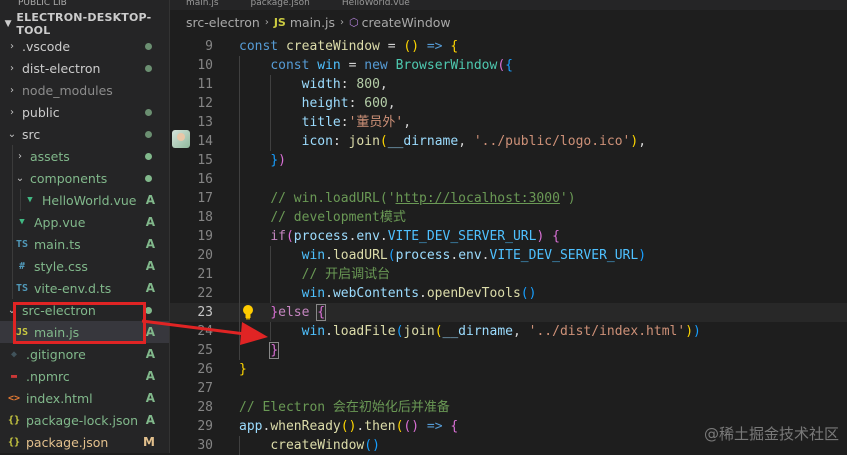  I want to click on tree-item: › .vscode, so click(84, 46).